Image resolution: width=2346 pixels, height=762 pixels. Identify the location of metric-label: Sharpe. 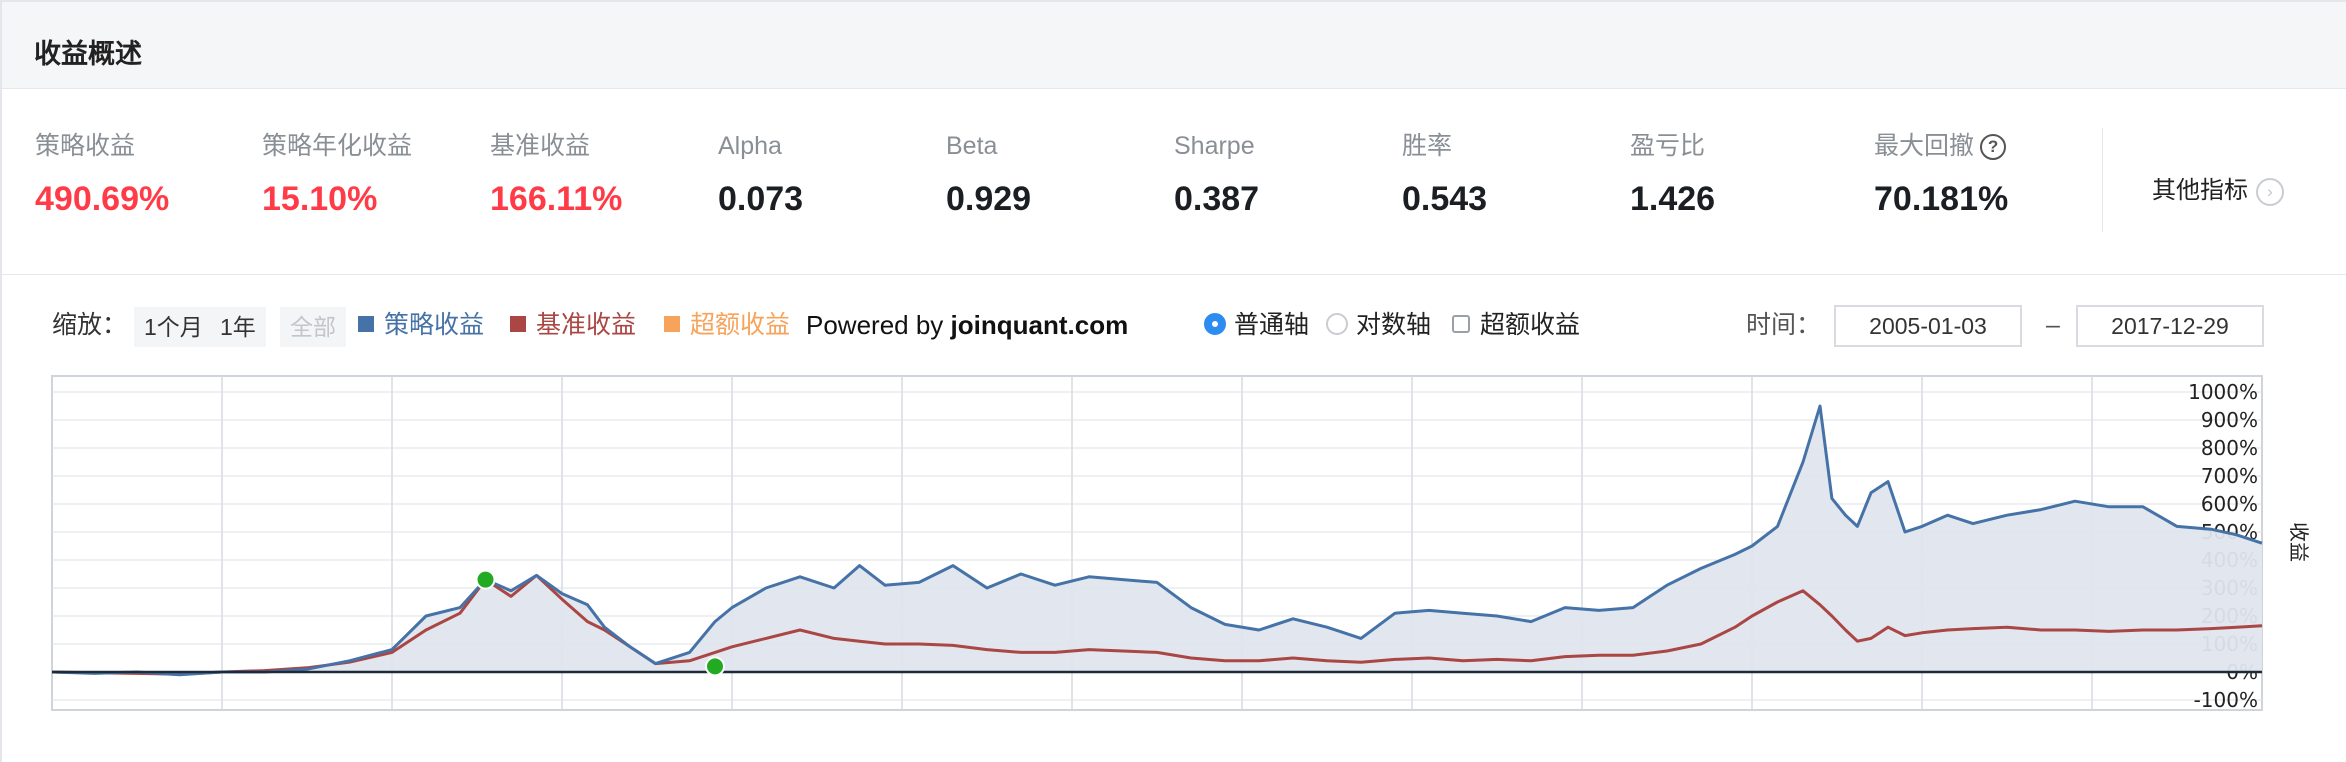
(1214, 146).